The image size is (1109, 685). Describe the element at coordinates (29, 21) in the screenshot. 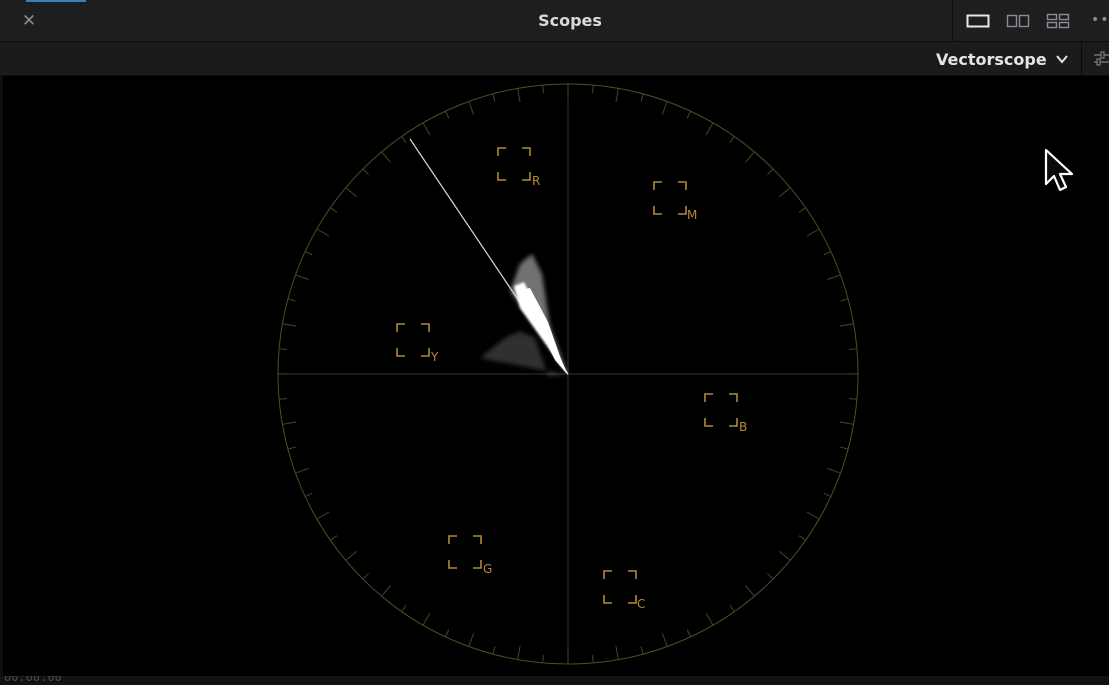

I see `close-icon: ✕` at that location.